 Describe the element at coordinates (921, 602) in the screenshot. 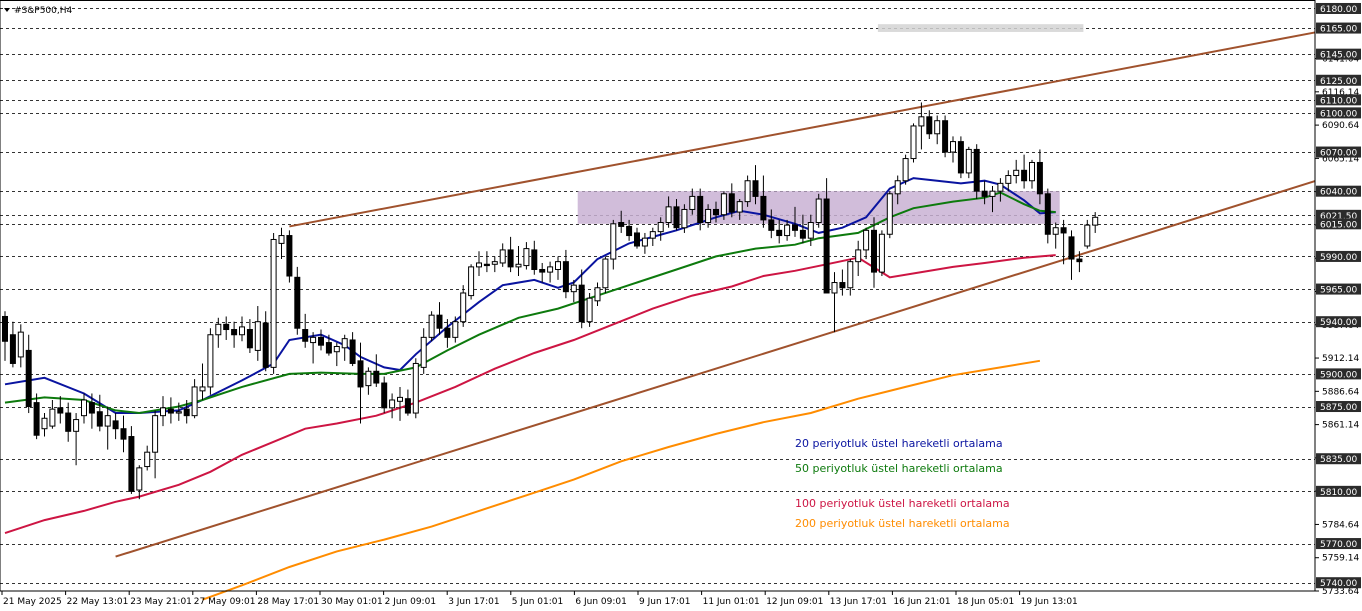

I see `time-tick-label: 16 Jun 21:01` at that location.